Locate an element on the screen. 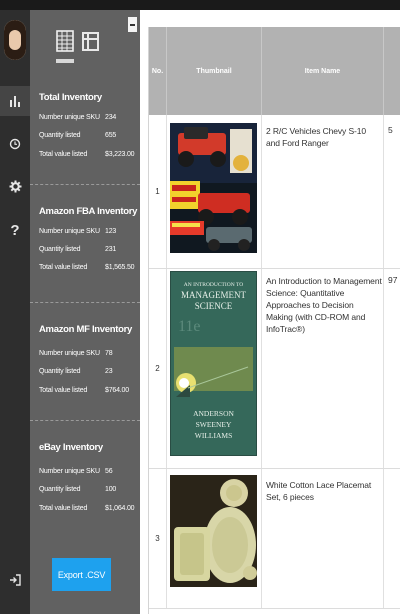  item-name: White Cotton Lace Placemat Set, 6 pieces is located at coordinates (324, 491).